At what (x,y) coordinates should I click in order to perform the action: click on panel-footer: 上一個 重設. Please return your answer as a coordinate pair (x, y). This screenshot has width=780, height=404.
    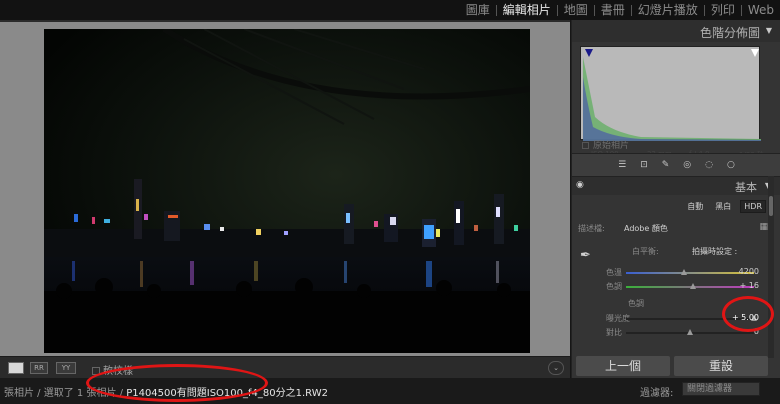
    Looking at the image, I should click on (676, 367).